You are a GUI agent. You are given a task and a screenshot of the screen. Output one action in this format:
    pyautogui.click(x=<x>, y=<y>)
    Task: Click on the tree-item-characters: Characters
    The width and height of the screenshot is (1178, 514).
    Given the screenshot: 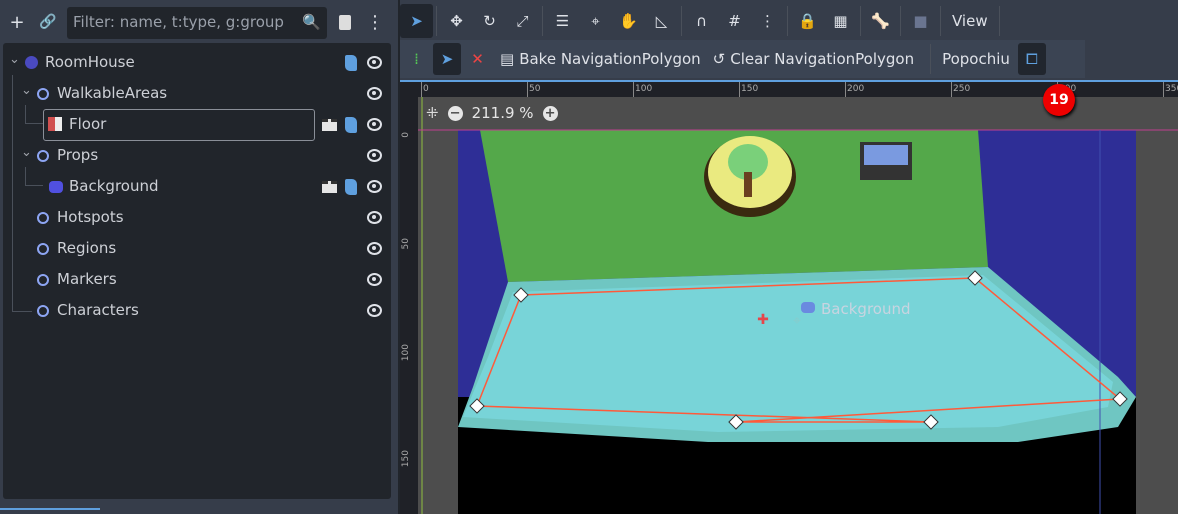 What is the action you would take?
    pyautogui.click(x=197, y=311)
    